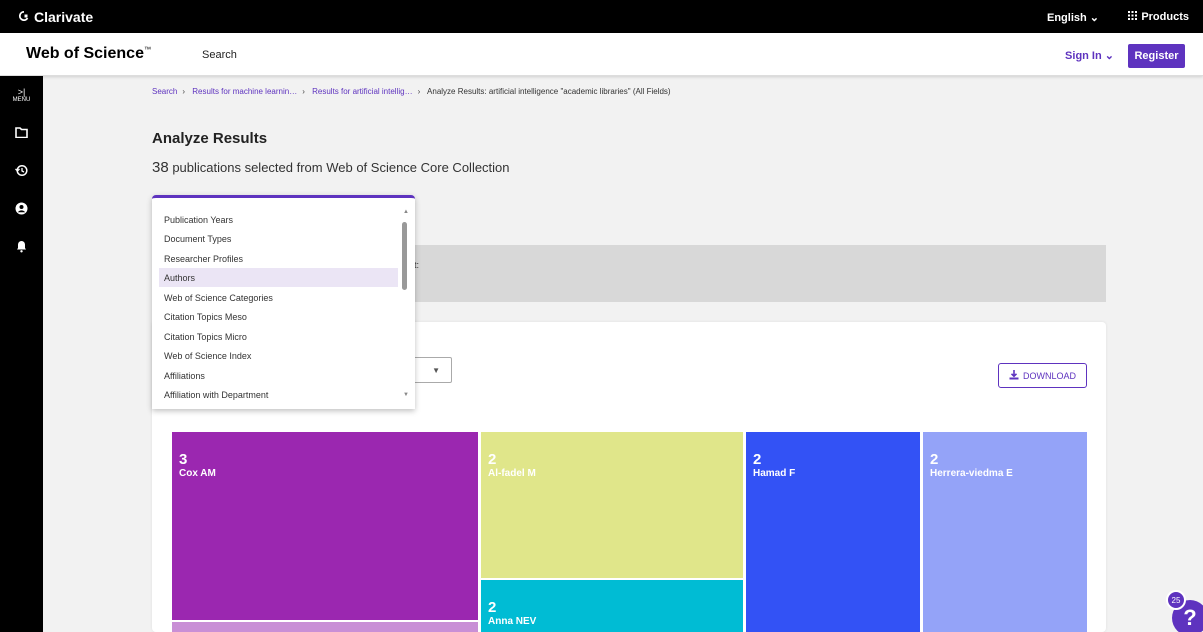 This screenshot has width=1203, height=632. Describe the element at coordinates (24, 17) in the screenshot. I see `clarivate-logo-icon` at that location.